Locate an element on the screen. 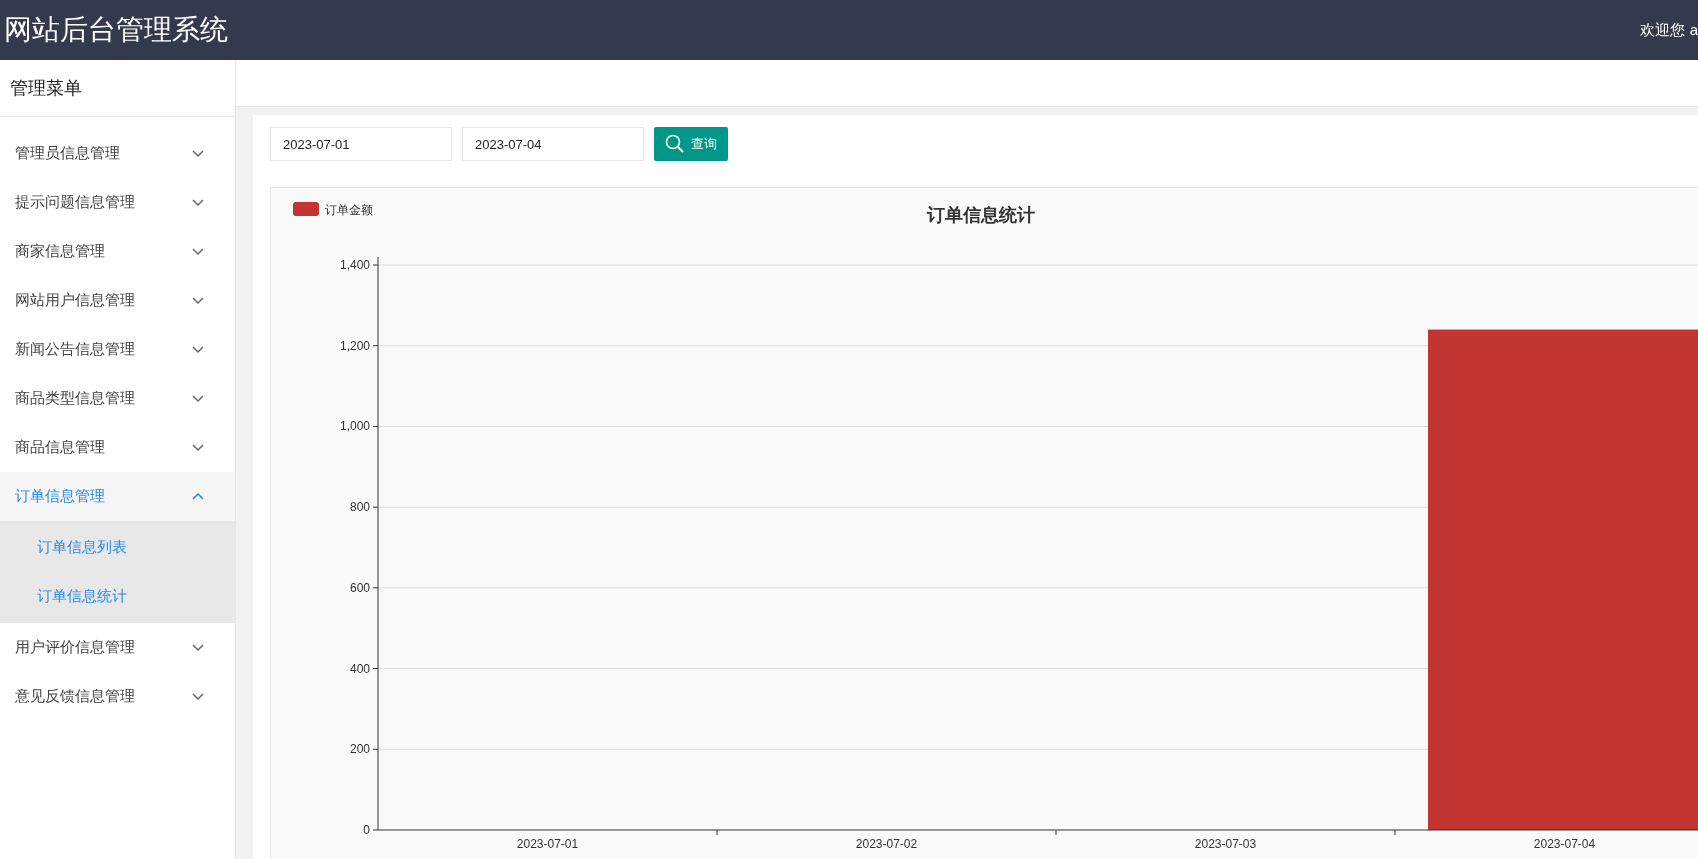  x-axis-label: 2023-07-01 is located at coordinates (547, 844).